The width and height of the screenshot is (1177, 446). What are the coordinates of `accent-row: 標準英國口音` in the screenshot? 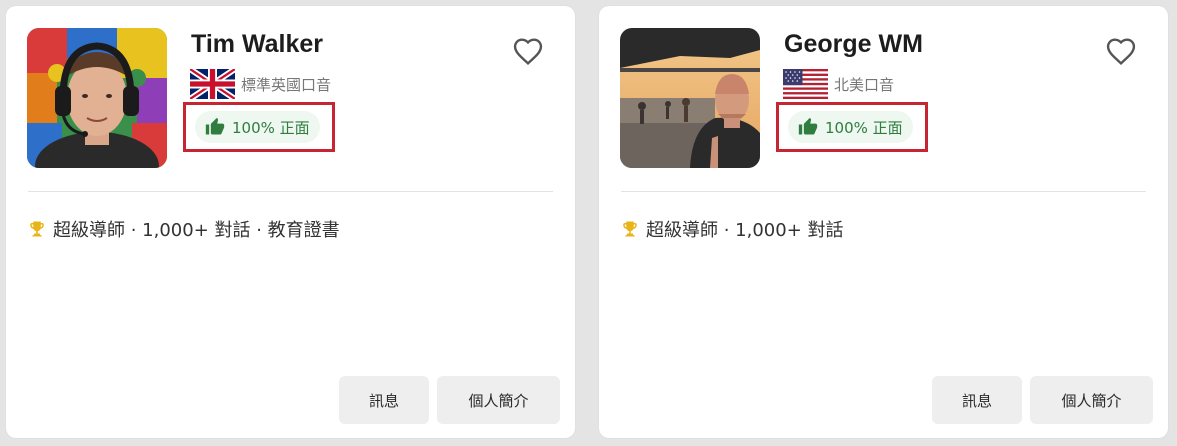 It's located at (260, 84).